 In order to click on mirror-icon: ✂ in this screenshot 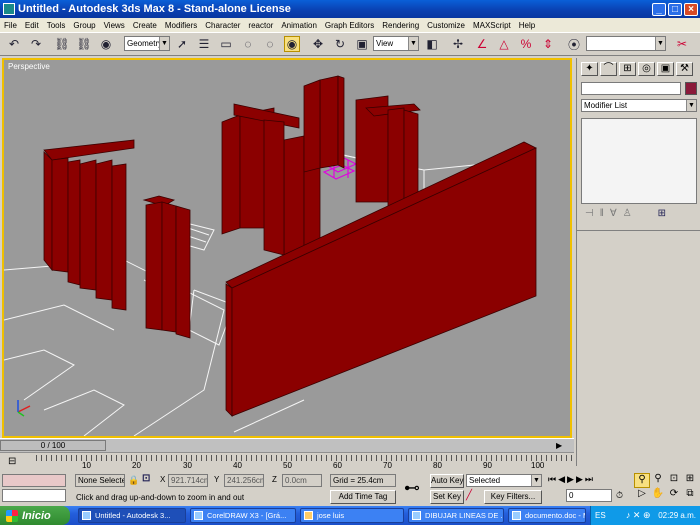, I will do `click(682, 44)`.